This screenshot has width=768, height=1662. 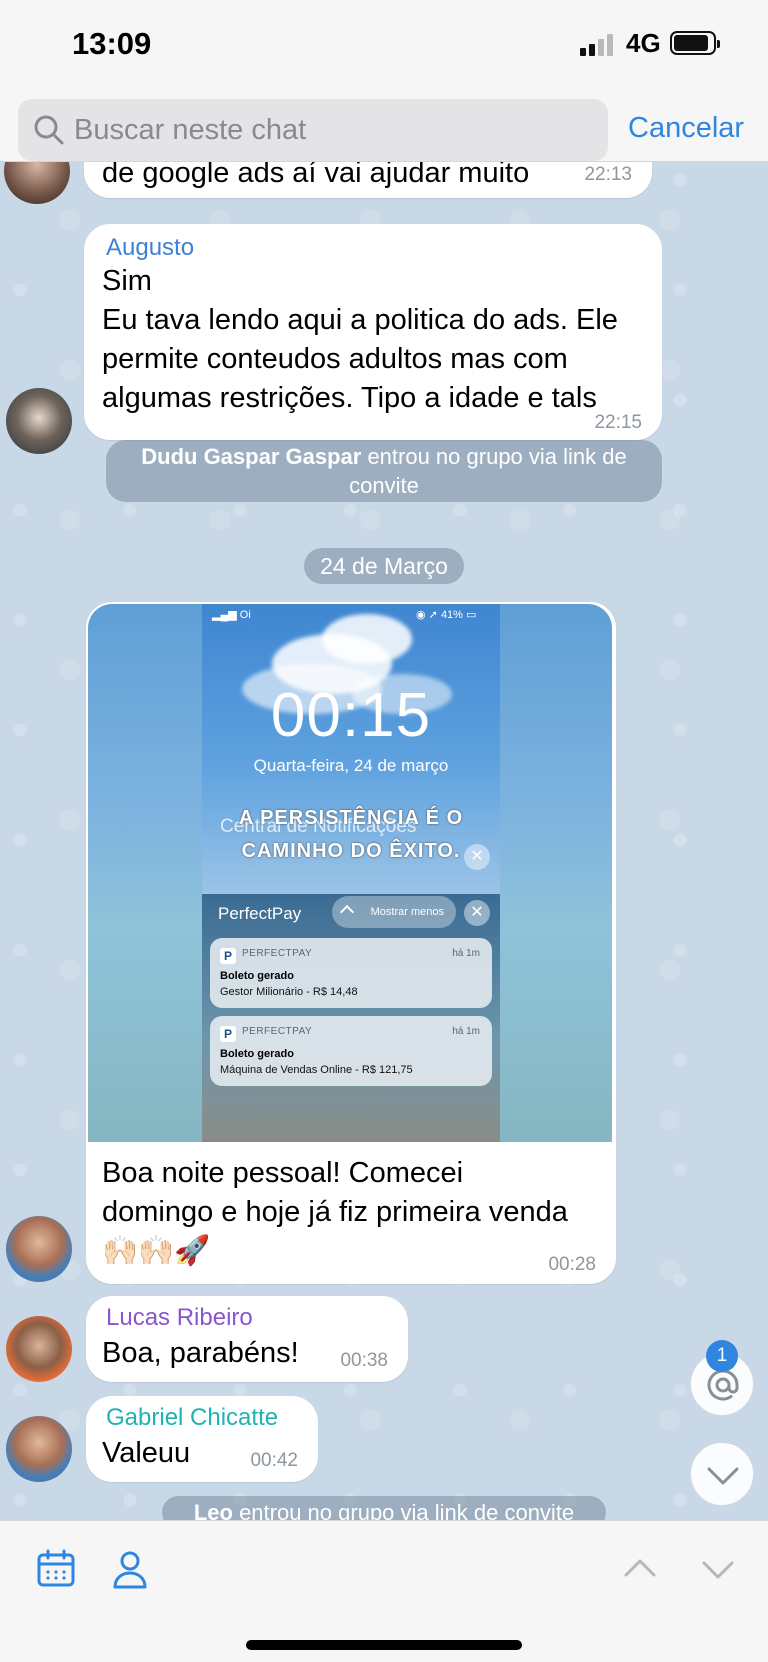 What do you see at coordinates (384, 566) in the screenshot?
I see `date-separator: 24 de Março` at bounding box center [384, 566].